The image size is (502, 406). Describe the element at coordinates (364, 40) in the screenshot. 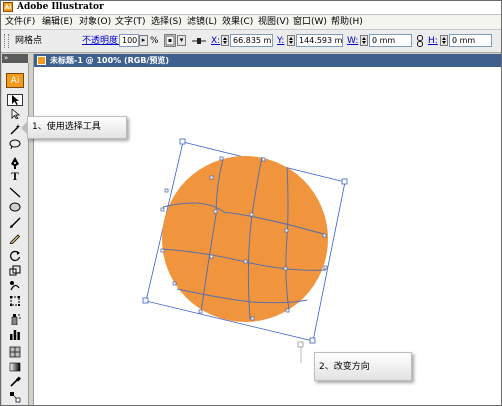

I see `w-spinner` at that location.